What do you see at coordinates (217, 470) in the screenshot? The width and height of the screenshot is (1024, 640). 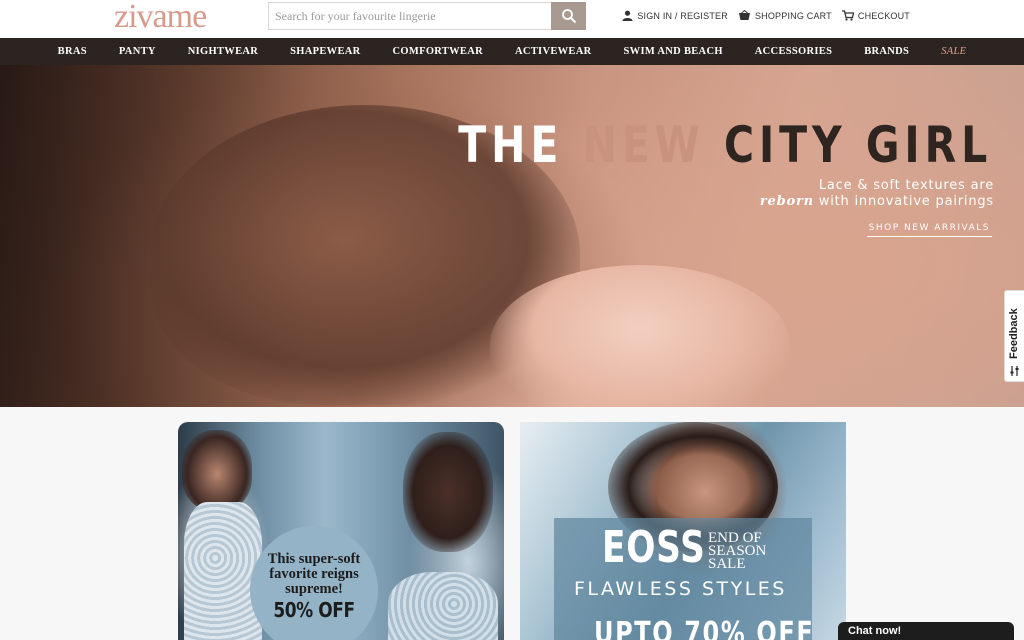 I see `promo-left-model-head` at bounding box center [217, 470].